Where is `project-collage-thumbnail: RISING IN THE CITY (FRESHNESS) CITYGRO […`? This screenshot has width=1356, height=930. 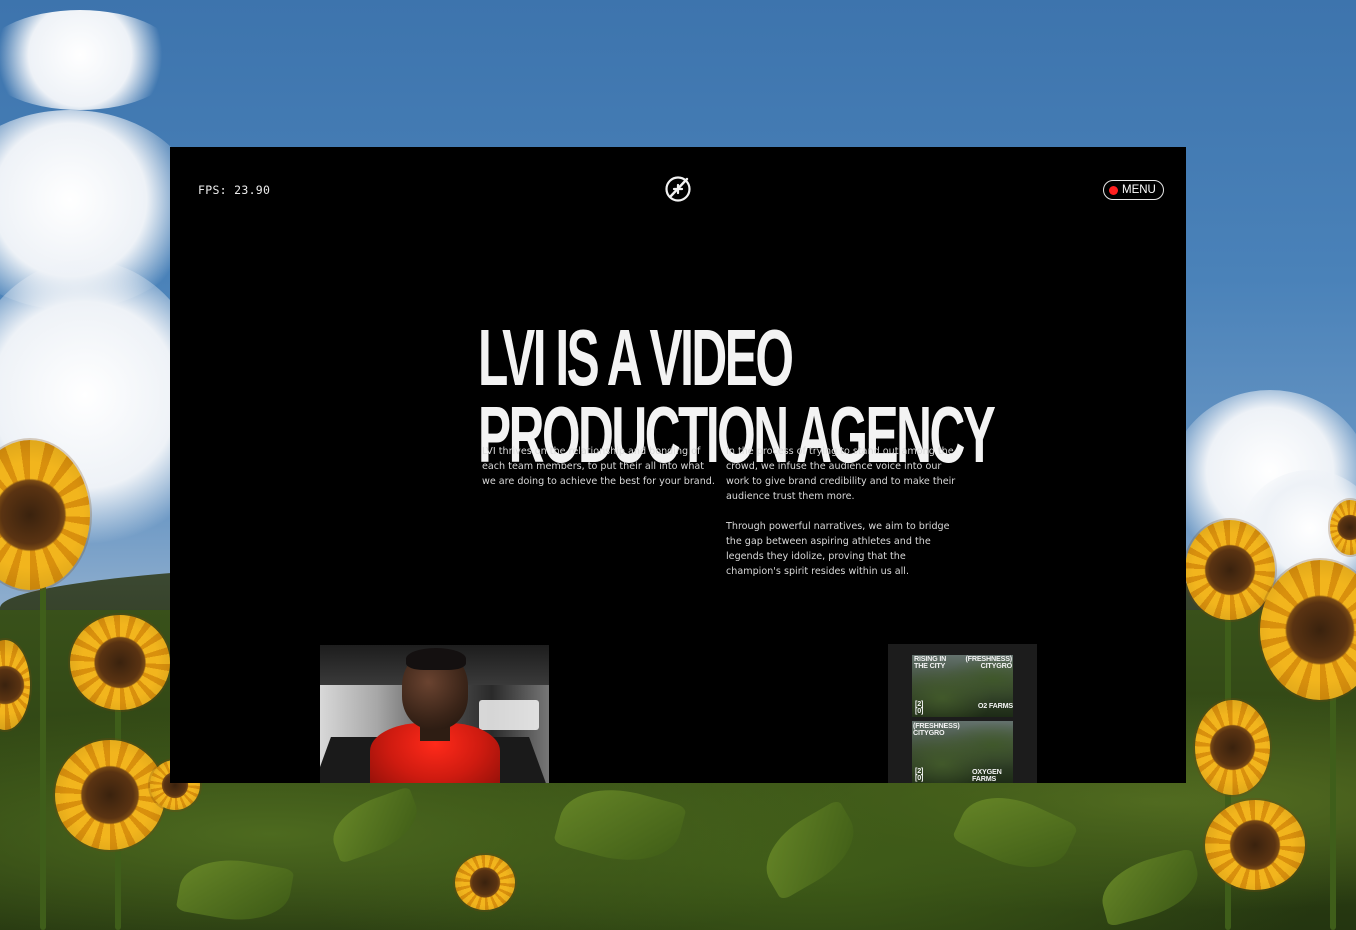
project-collage-thumbnail: RISING IN THE CITY (FRESHNESS) CITYGRO [… is located at coordinates (962, 713).